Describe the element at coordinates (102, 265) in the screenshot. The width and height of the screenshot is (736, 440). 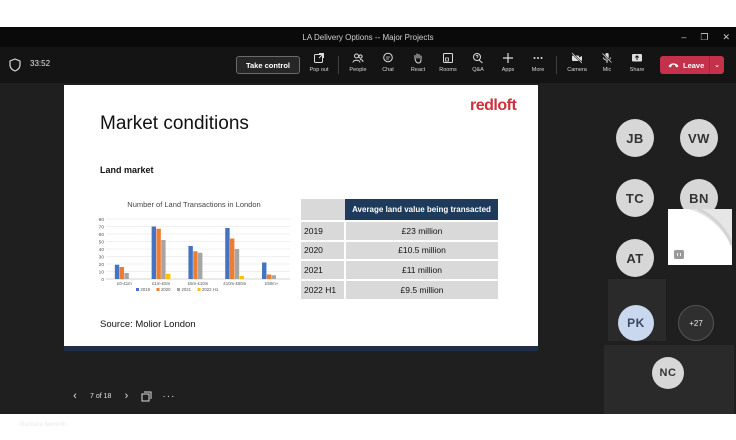
I see `y-tick-label: 20` at that location.